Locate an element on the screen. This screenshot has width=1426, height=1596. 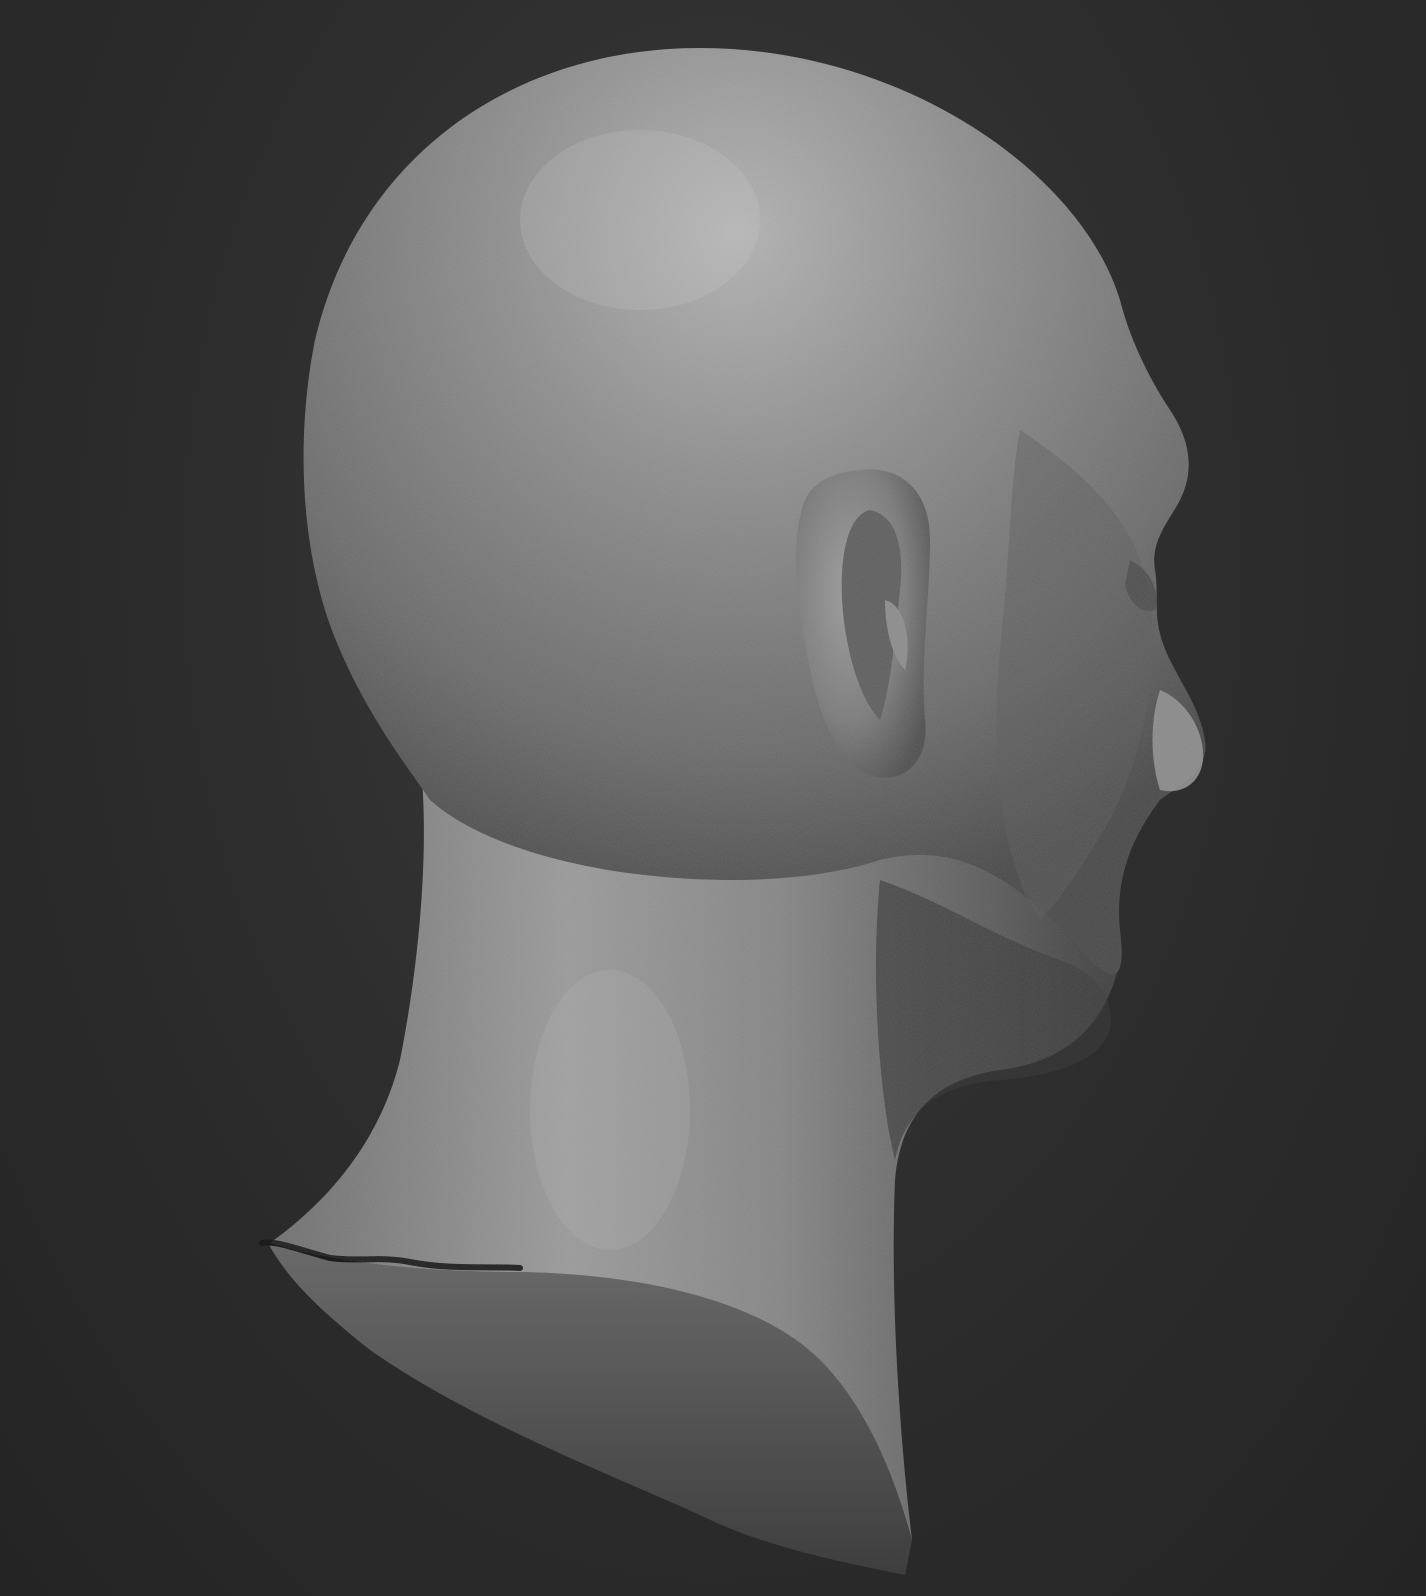
crown-highlight is located at coordinates (640, 220).